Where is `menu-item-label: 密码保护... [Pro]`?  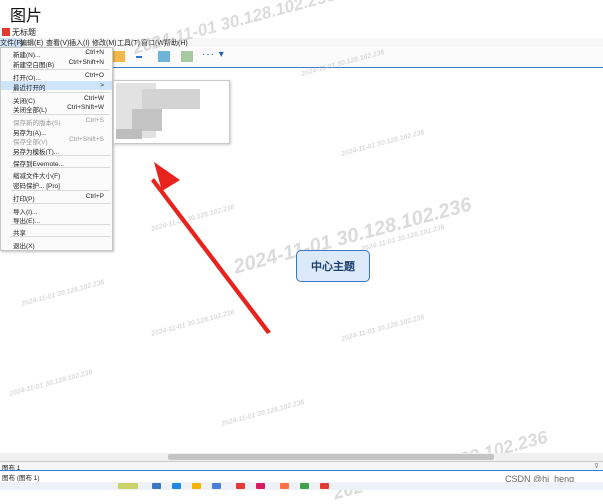 menu-item-label: 密码保护... [Pro] is located at coordinates (36, 186).